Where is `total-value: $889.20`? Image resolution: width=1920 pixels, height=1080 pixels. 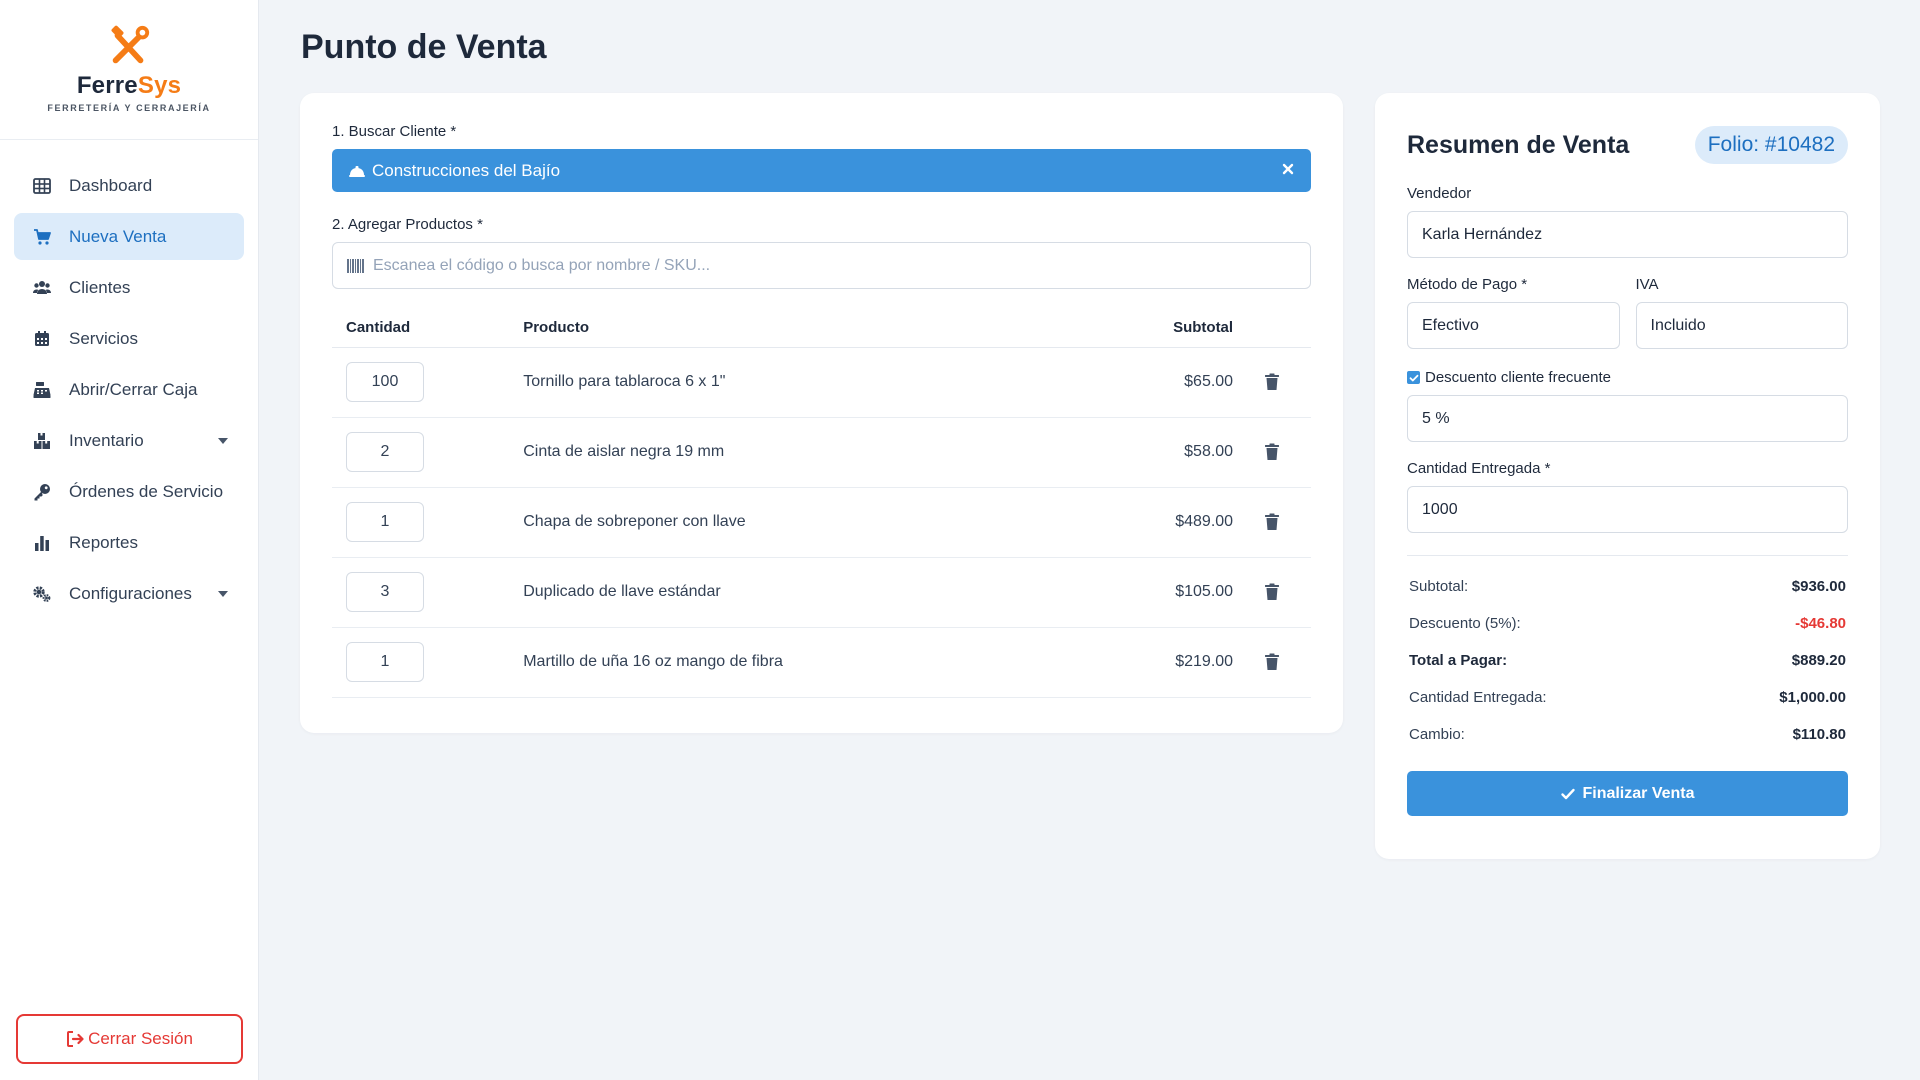 total-value: $889.20 is located at coordinates (1818, 660).